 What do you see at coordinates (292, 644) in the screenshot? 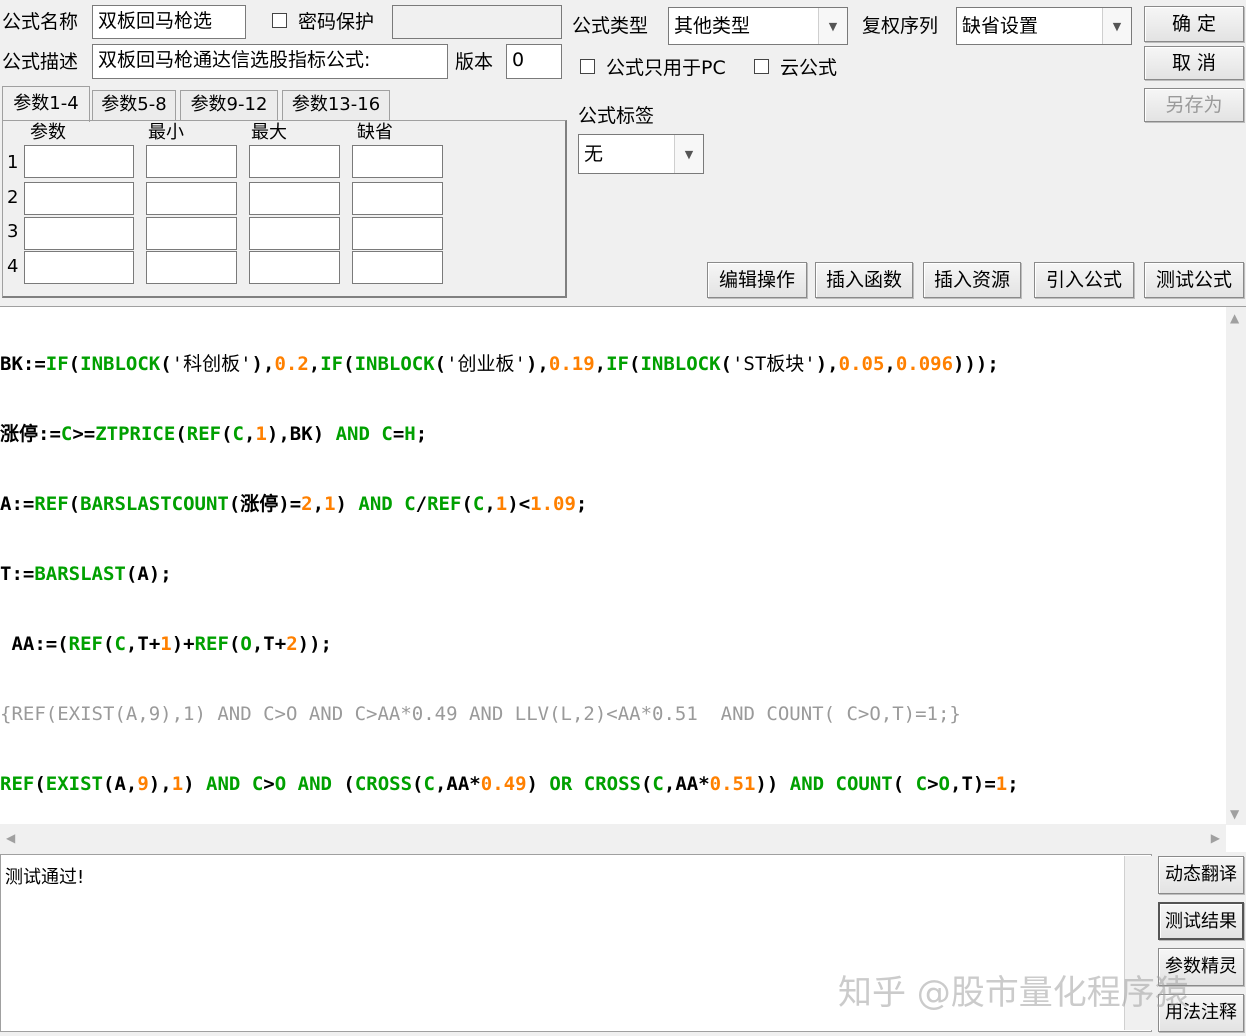
I see `code-number: 2` at bounding box center [292, 644].